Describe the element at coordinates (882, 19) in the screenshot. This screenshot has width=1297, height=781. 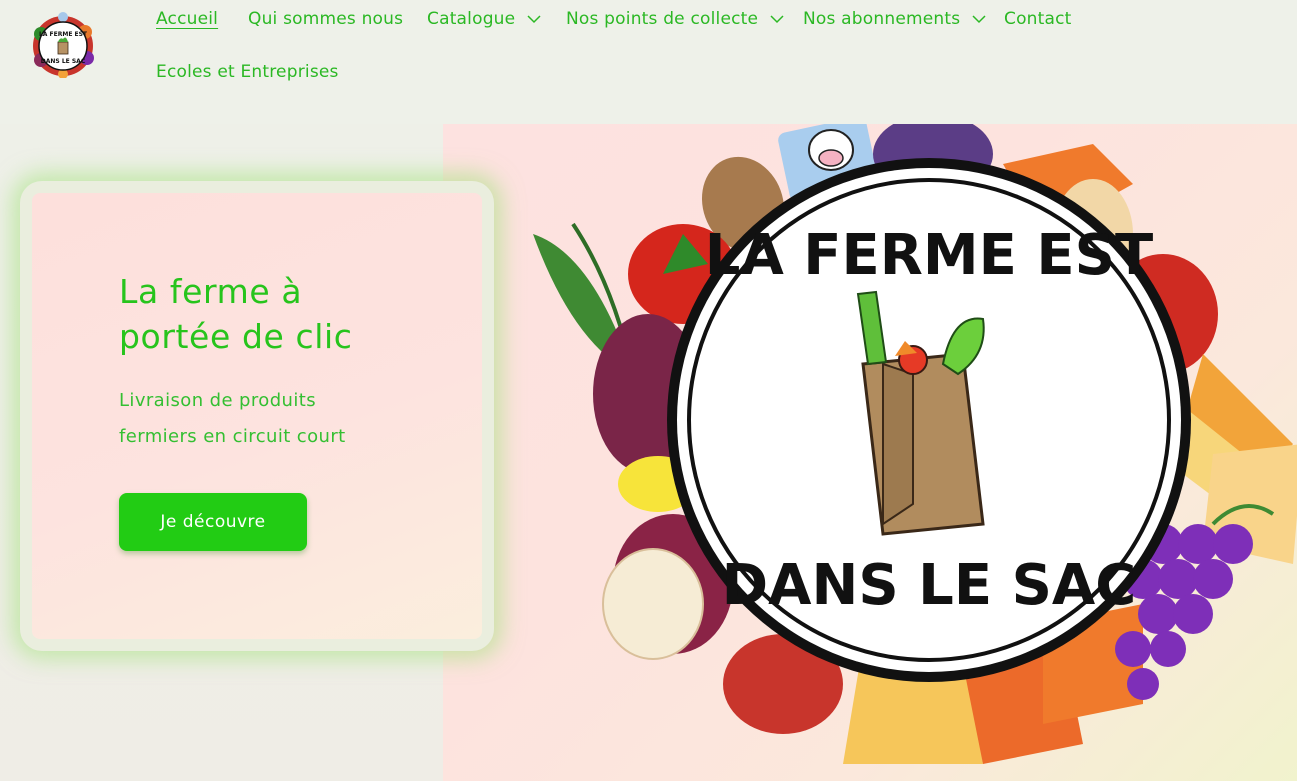
I see `nav-item-label: Nos abonnements` at that location.